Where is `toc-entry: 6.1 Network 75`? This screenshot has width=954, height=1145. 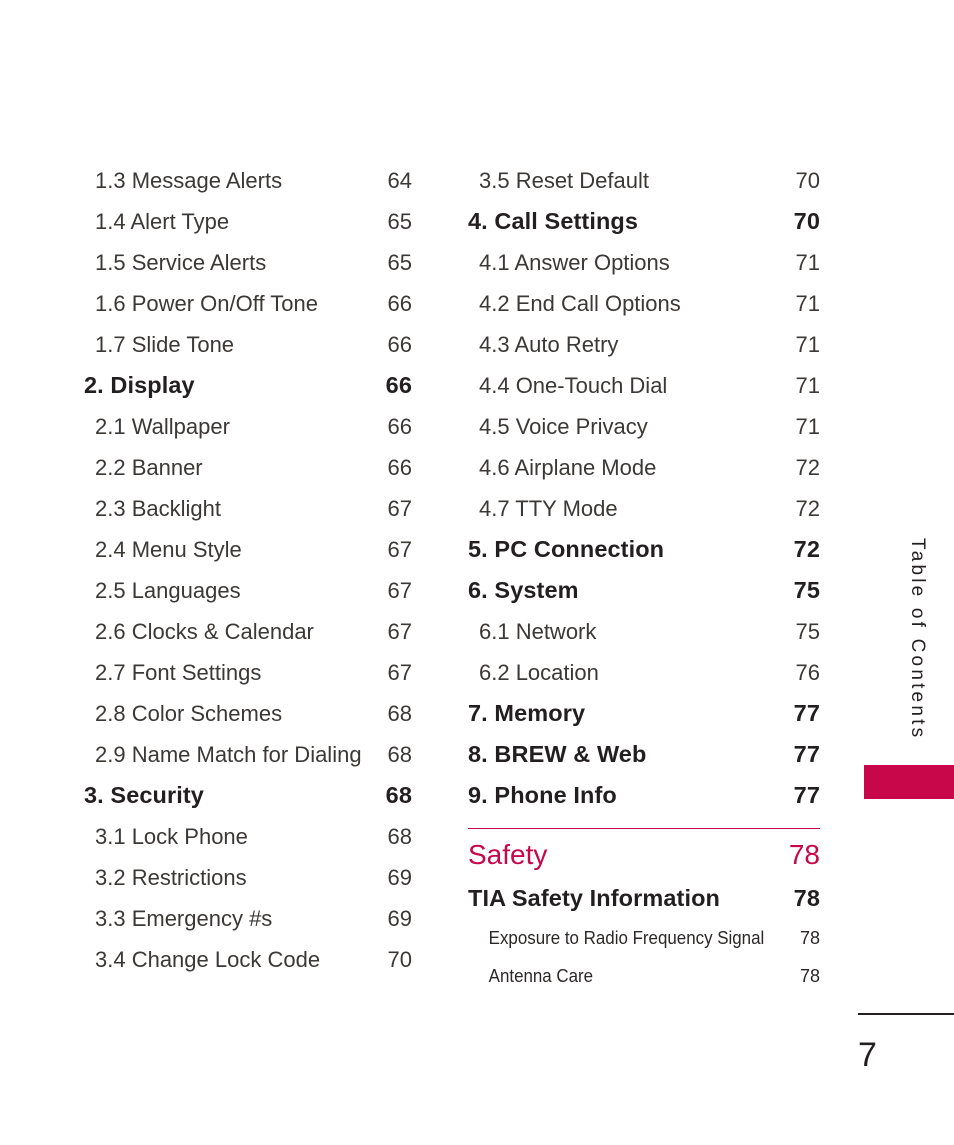
toc-entry: 6.1 Network 75 is located at coordinates (644, 631).